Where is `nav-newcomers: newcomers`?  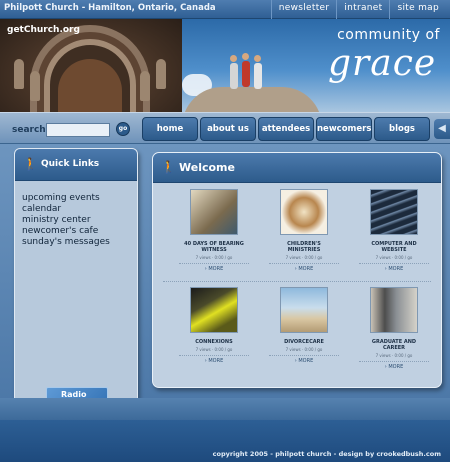 nav-newcomers: newcomers is located at coordinates (344, 129).